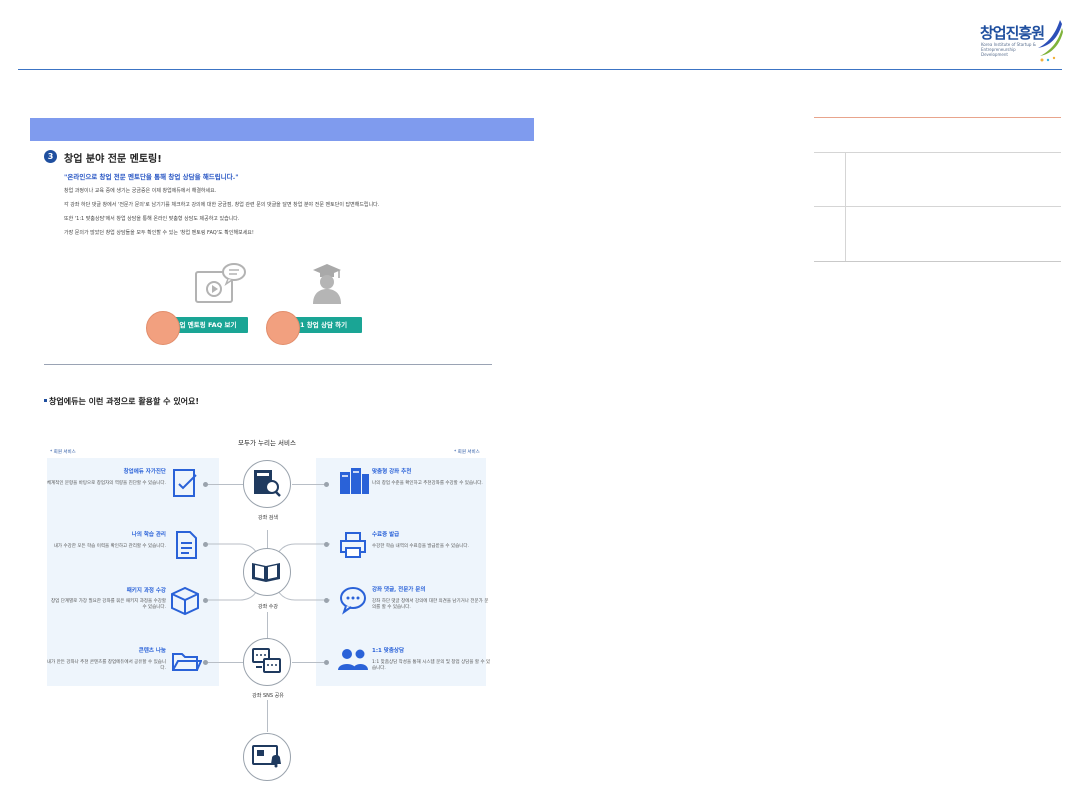 Image resolution: width=1080 pixels, height=810 pixels. Describe the element at coordinates (113, 159) in the screenshot. I see `mentoring-title: 창업 분야 전문 멘토링!` at that location.